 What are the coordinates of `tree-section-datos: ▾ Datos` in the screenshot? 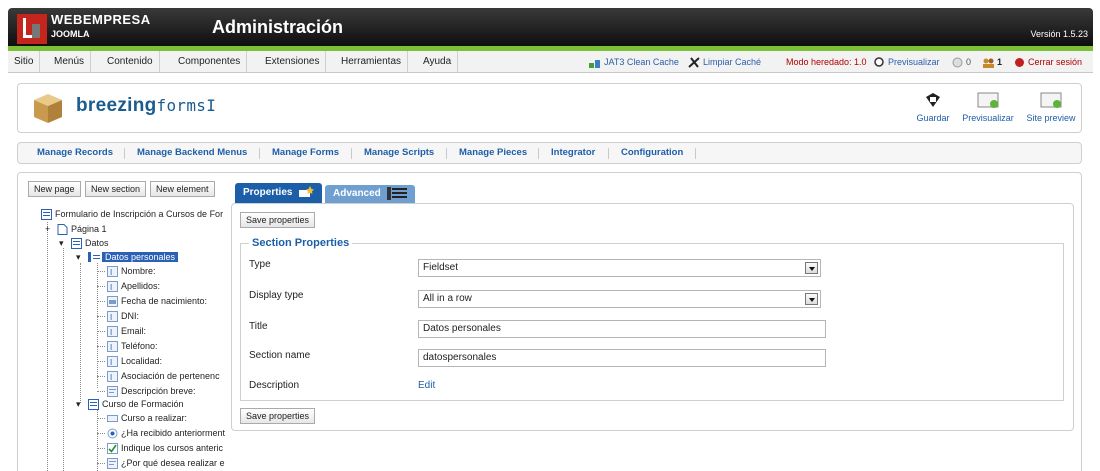 It's located at (84, 243).